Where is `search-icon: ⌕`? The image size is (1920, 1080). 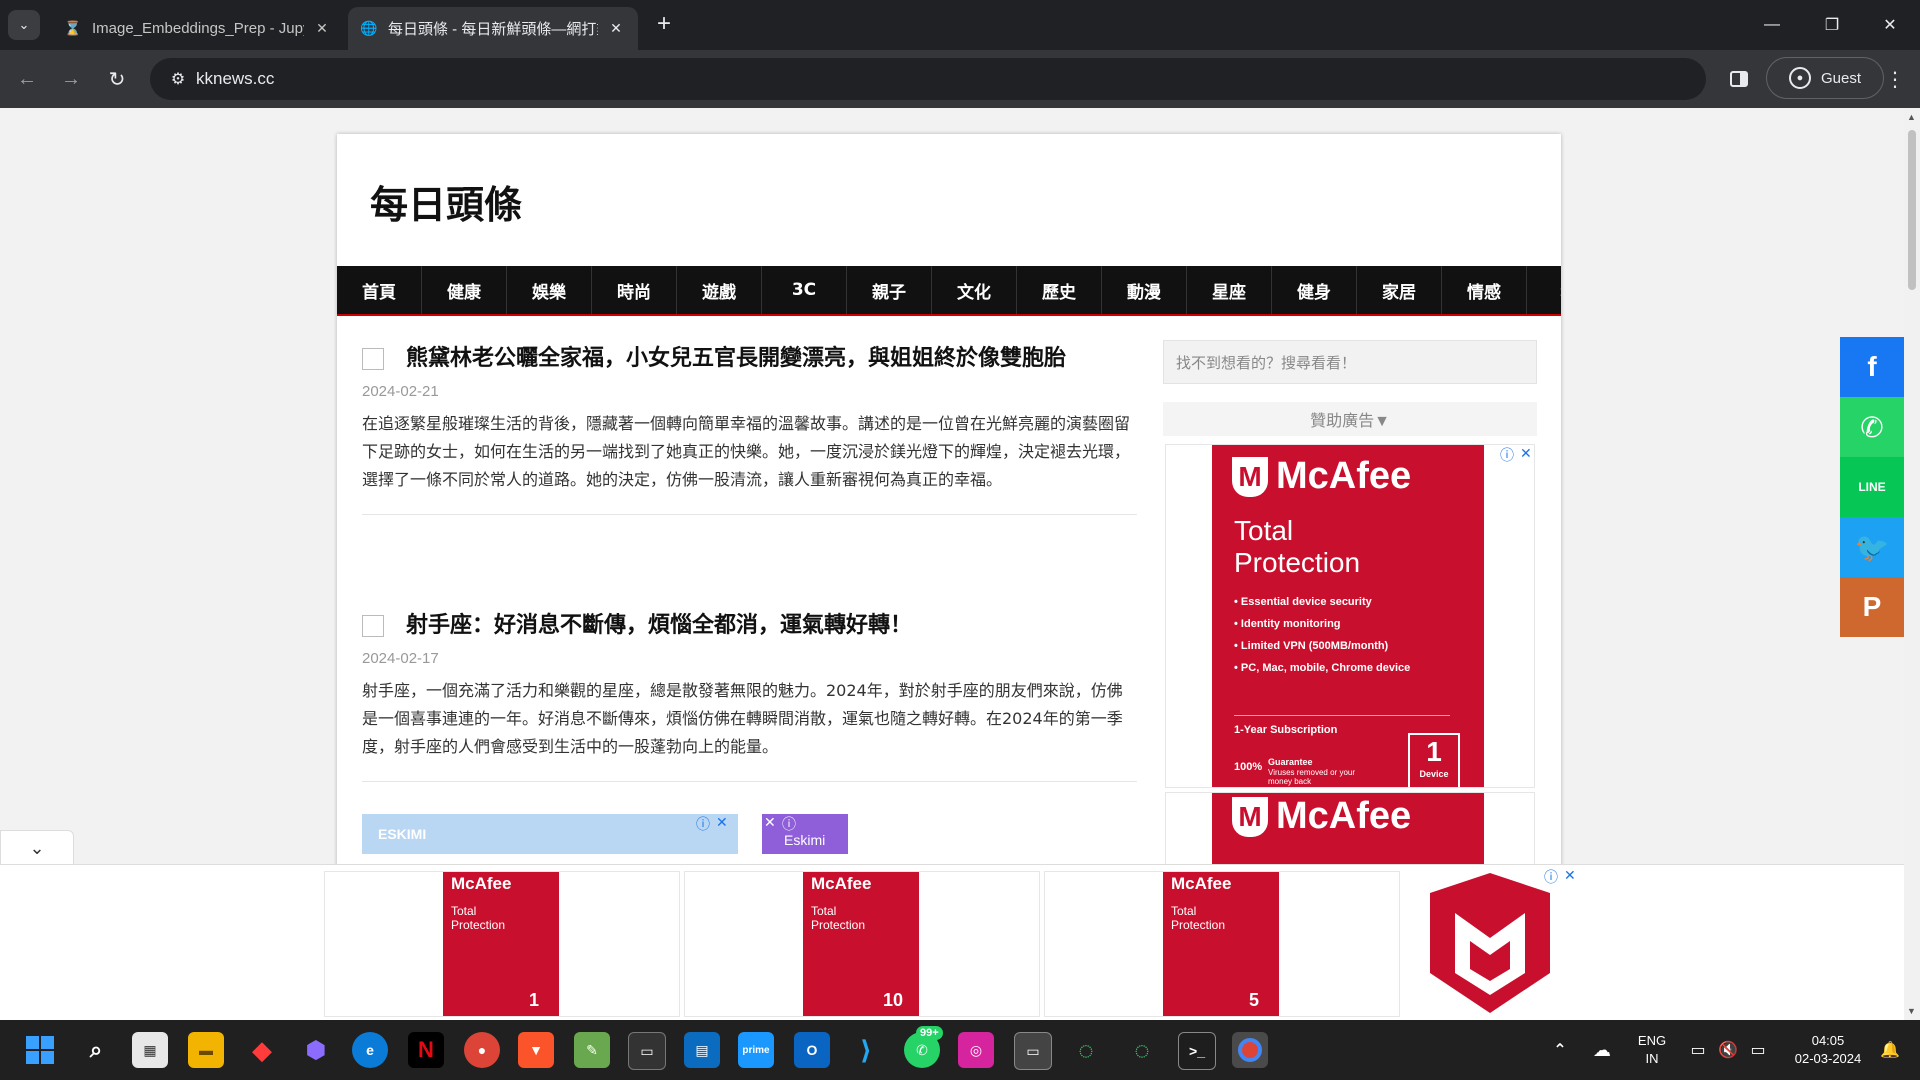
search-icon: ⌕ is located at coordinates (96, 1050).